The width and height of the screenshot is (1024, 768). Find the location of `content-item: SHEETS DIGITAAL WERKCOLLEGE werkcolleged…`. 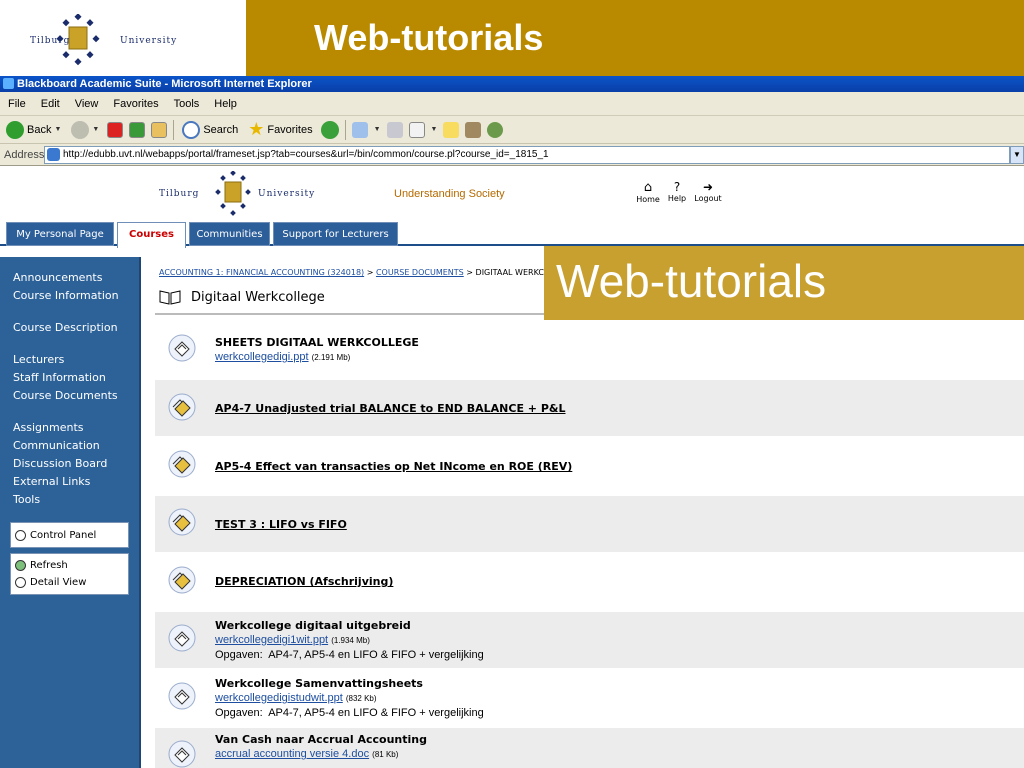

content-item: SHEETS DIGITAAL WERKCOLLEGE werkcolleged… is located at coordinates (589, 349).